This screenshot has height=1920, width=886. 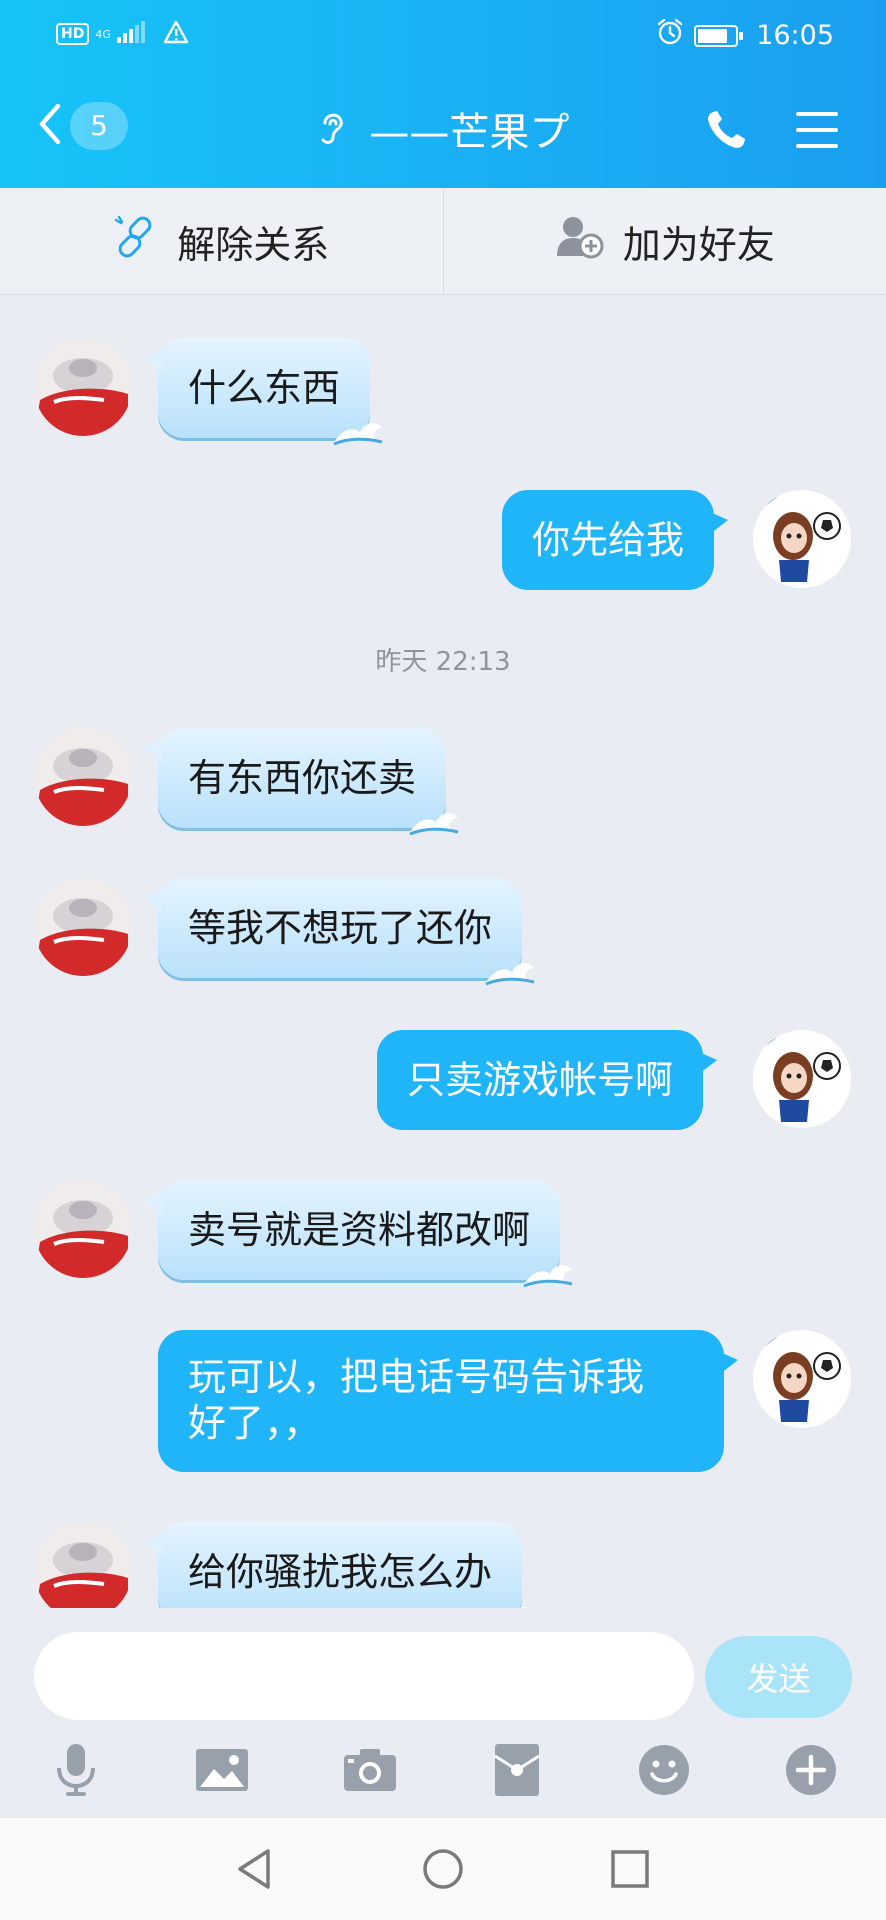 What do you see at coordinates (580, 241) in the screenshot?
I see `add-friend-icon` at bounding box center [580, 241].